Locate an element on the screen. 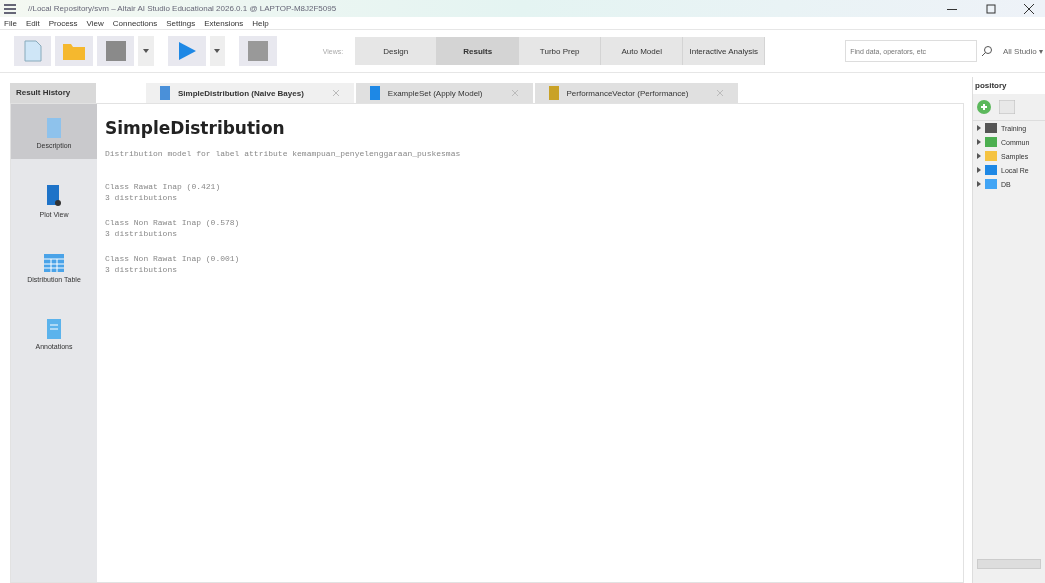  result-tab: SimpleDistribution (Naive Bayes) is located at coordinates (250, 93).